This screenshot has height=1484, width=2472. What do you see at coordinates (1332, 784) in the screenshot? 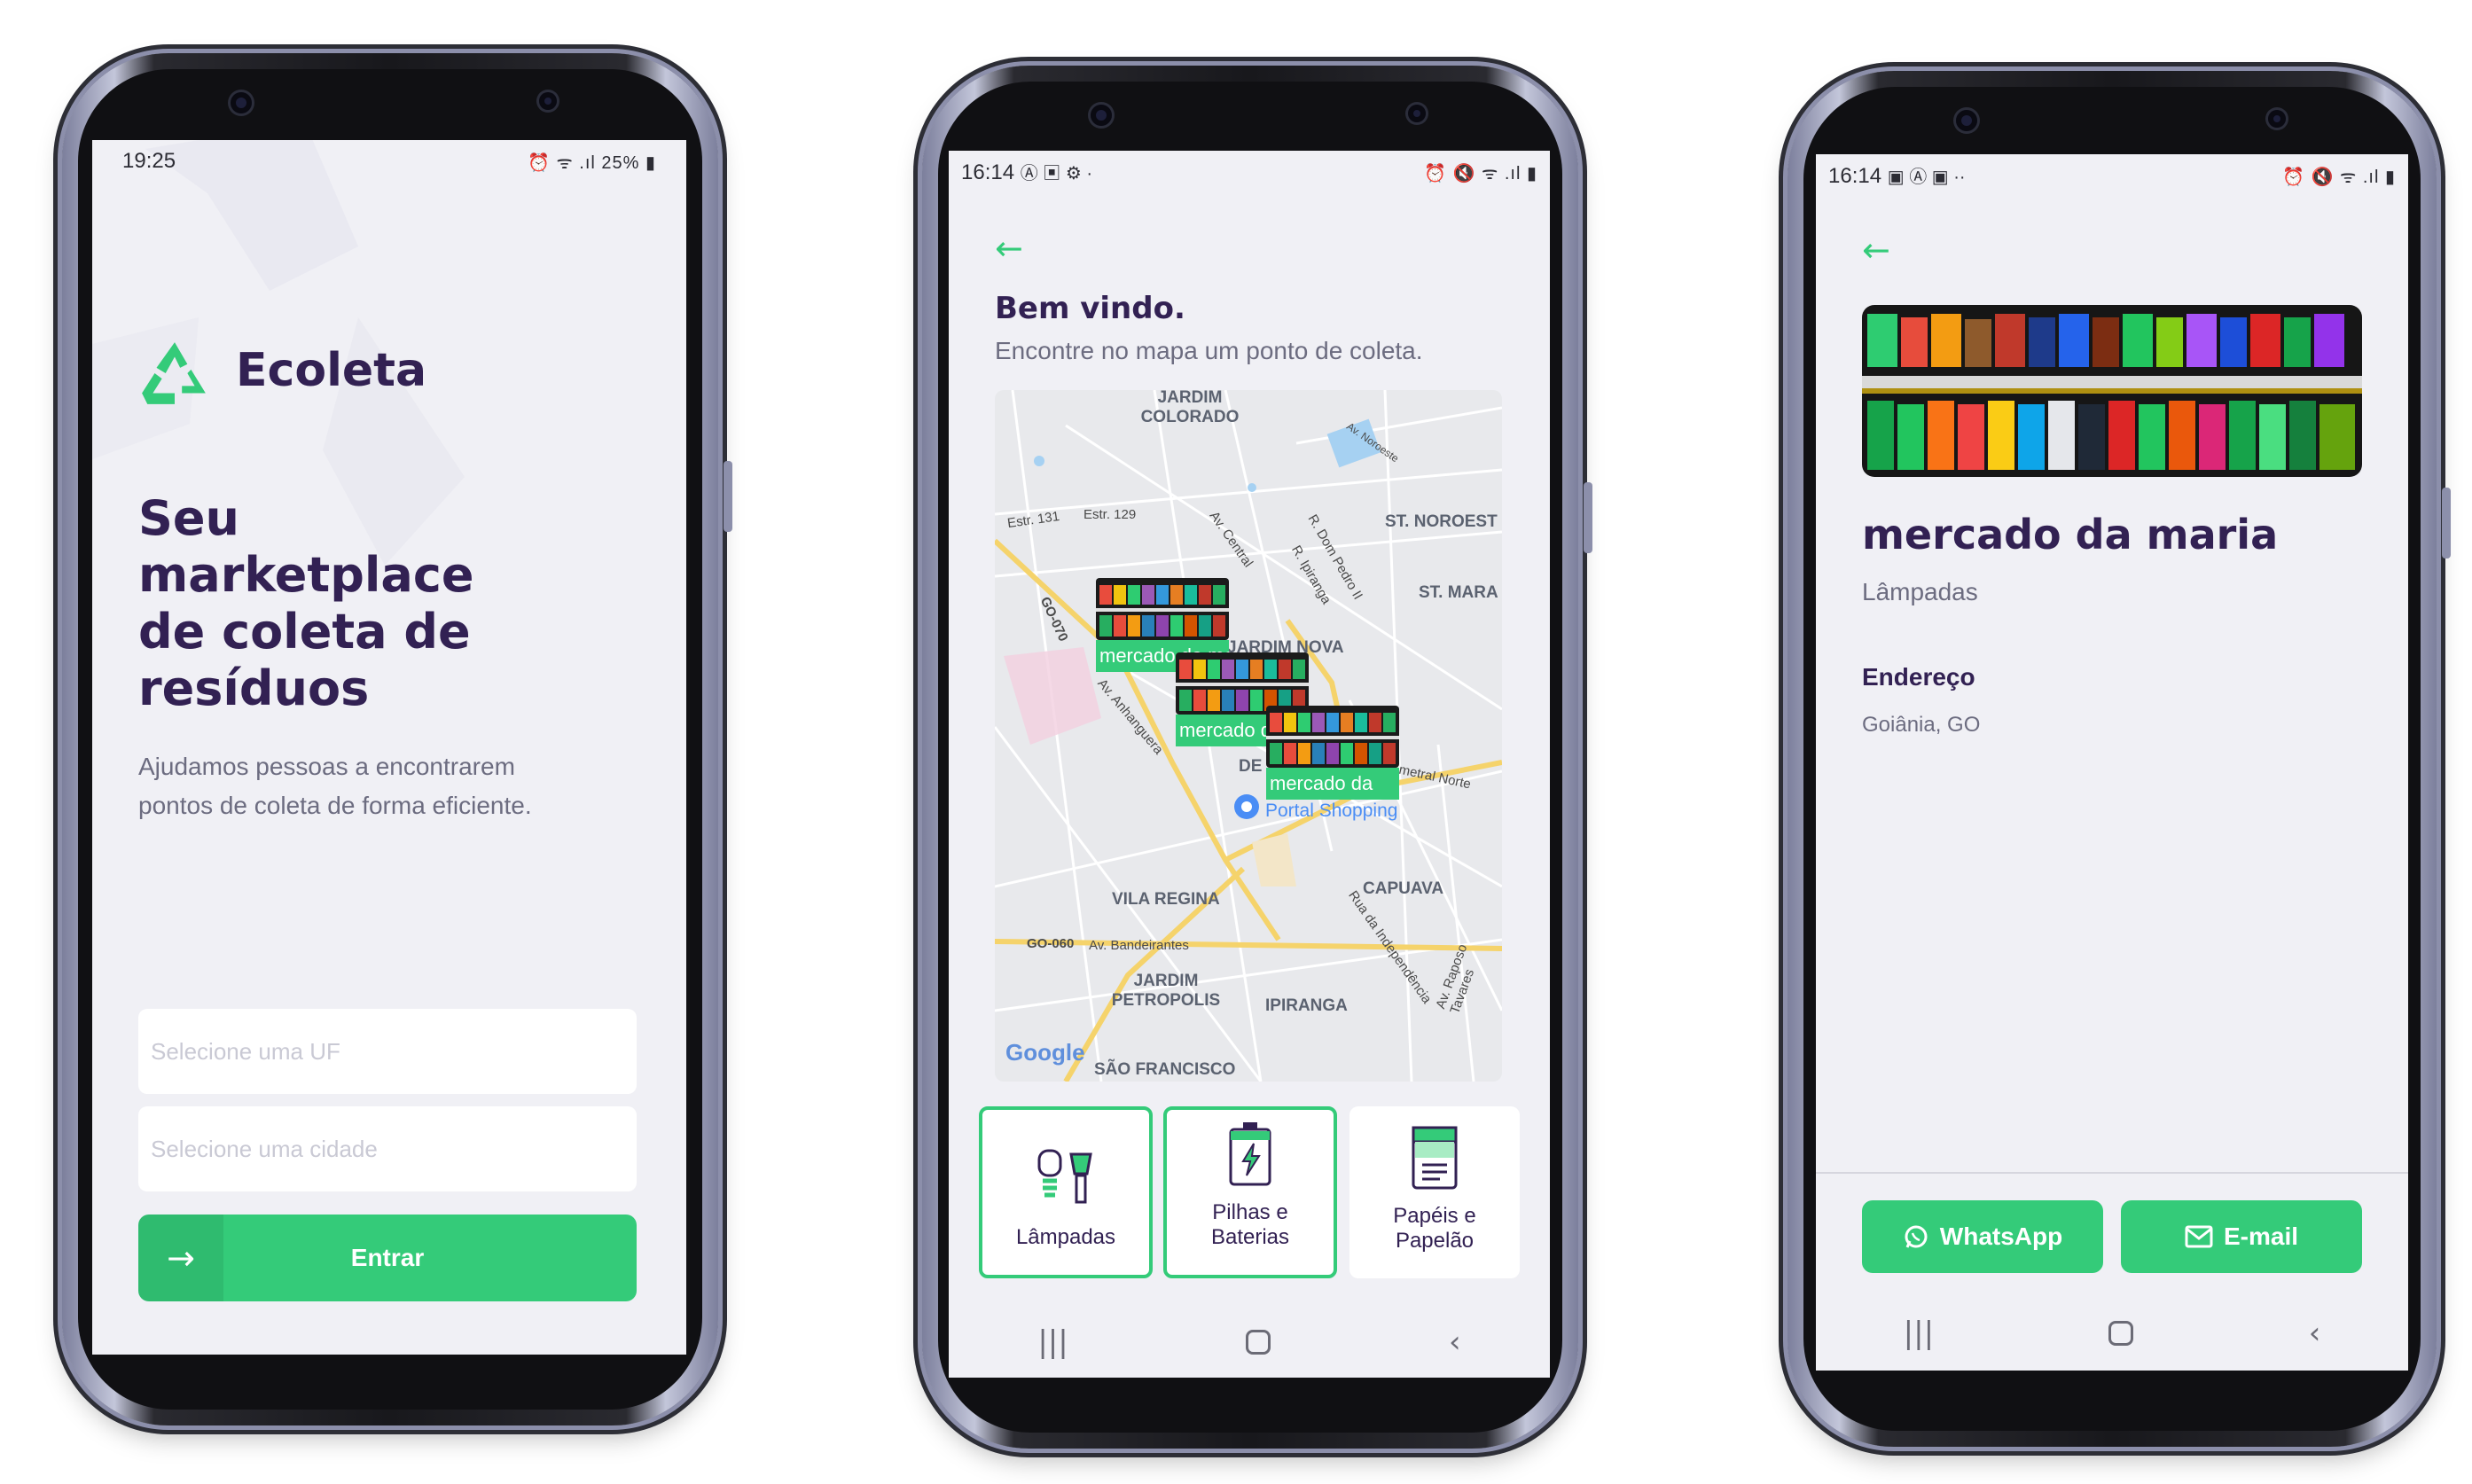
I see `marker-label: mercado da` at bounding box center [1332, 784].